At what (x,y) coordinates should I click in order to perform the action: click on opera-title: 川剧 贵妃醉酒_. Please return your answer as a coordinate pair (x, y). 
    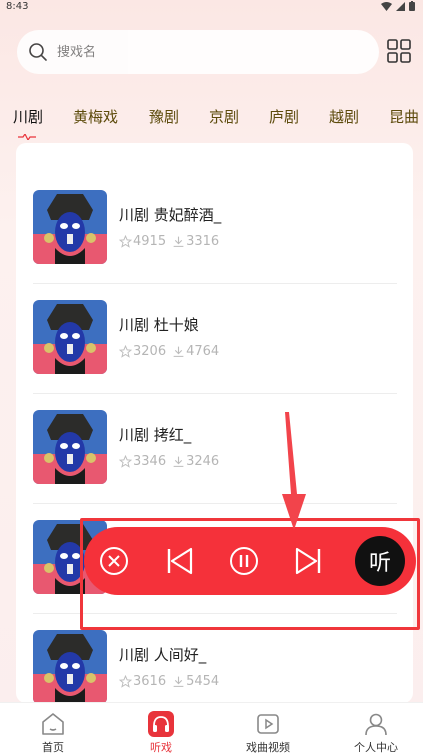
    Looking at the image, I should click on (170, 215).